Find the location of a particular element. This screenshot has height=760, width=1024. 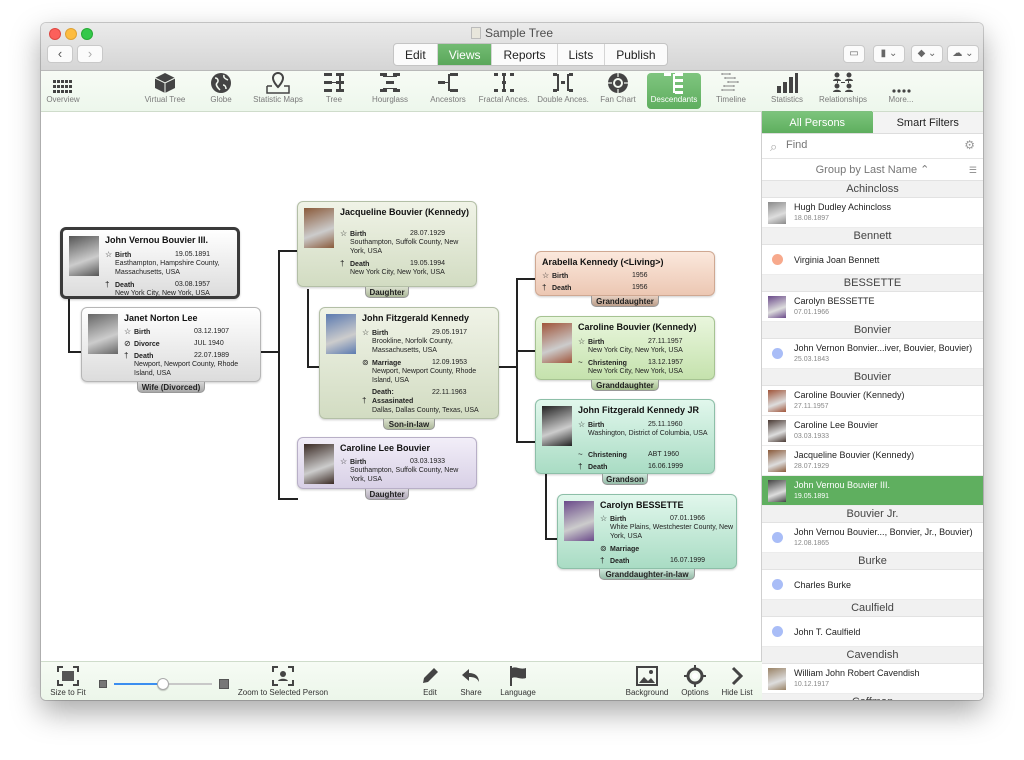

person-list-date: 07.01.1966 is located at coordinates (812, 312).